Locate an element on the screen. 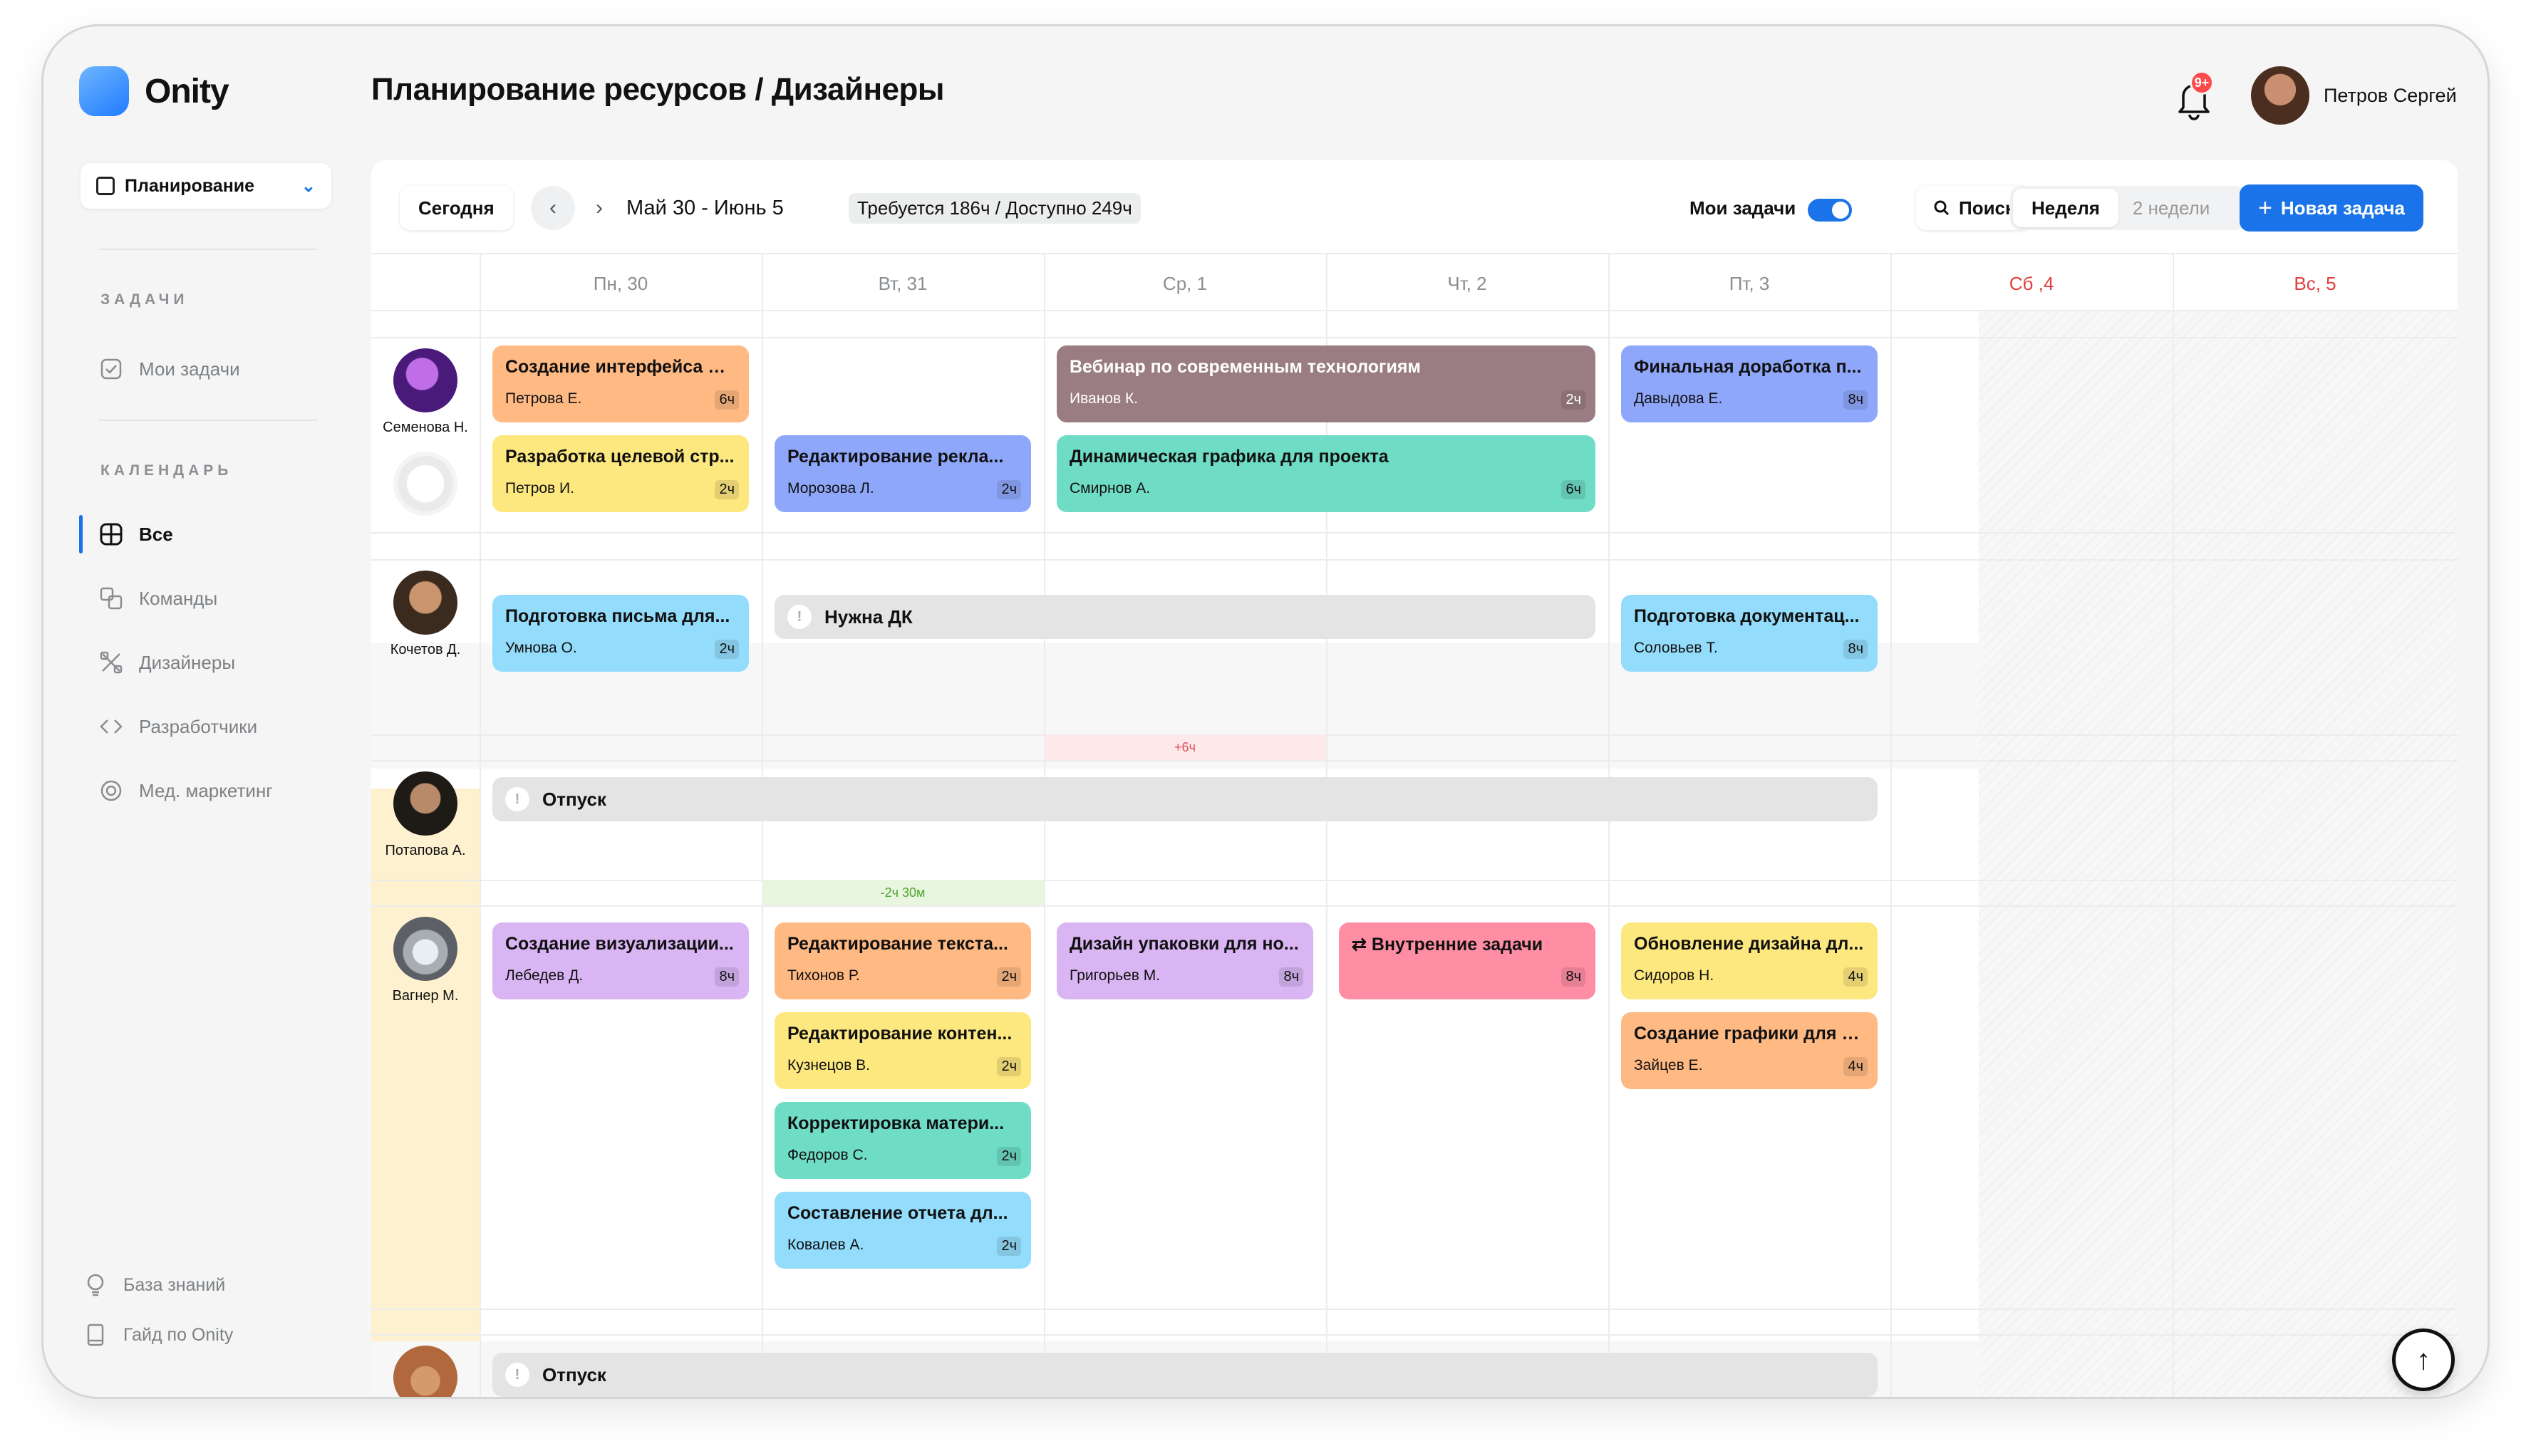 This screenshot has width=2531, height=1456. task-assignee: Соловьев Т. is located at coordinates (1676, 648).